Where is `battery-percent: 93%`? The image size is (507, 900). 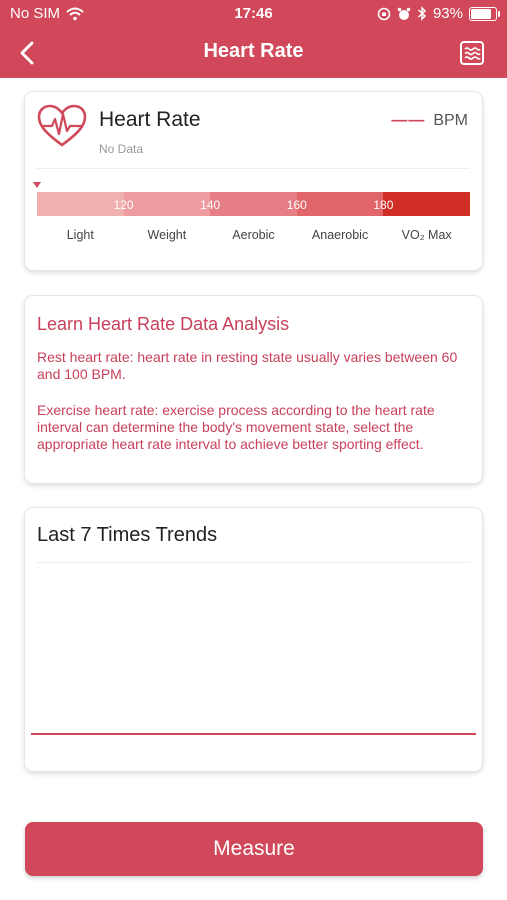 battery-percent: 93% is located at coordinates (447, 13).